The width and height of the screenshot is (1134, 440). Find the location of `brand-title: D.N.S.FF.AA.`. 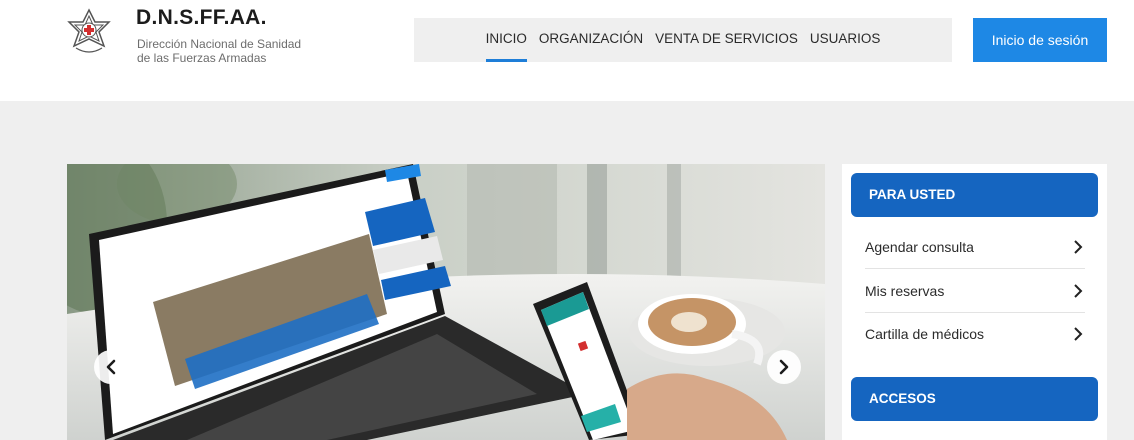

brand-title: D.N.S.FF.AA. is located at coordinates (201, 18).